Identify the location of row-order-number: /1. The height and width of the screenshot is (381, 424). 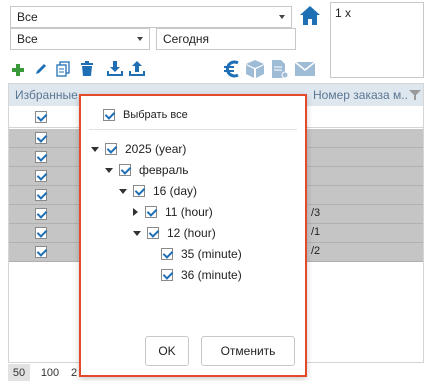
(316, 232).